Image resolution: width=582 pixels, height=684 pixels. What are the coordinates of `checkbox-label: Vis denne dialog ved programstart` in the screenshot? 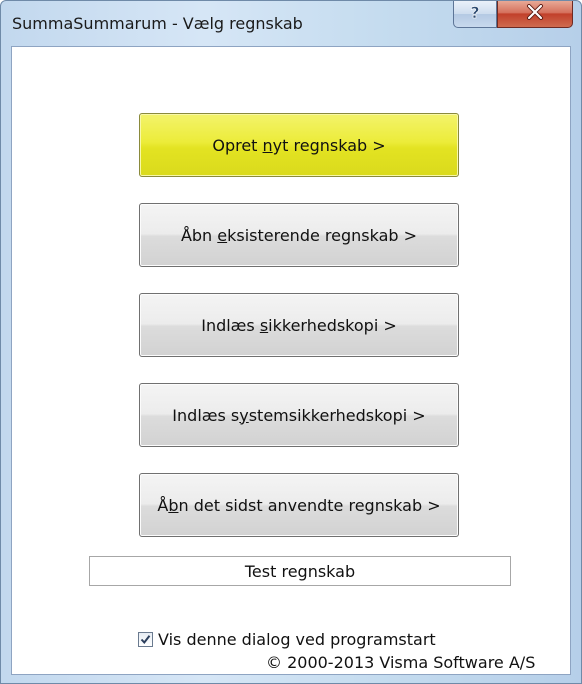 It's located at (297, 639).